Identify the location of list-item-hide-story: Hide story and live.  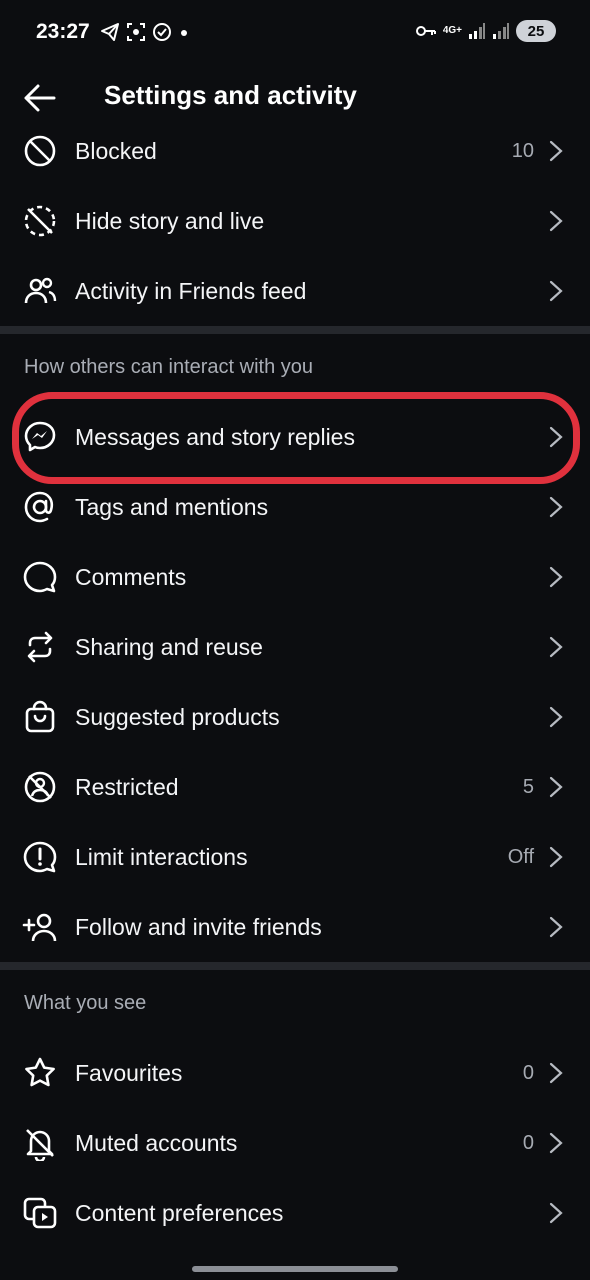
(295, 221).